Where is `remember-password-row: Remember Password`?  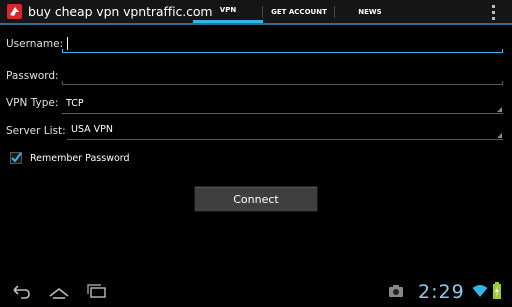 remember-password-row: Remember Password is located at coordinates (70, 158).